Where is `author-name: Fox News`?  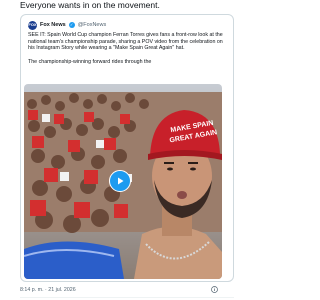 author-name: Fox News is located at coordinates (53, 25).